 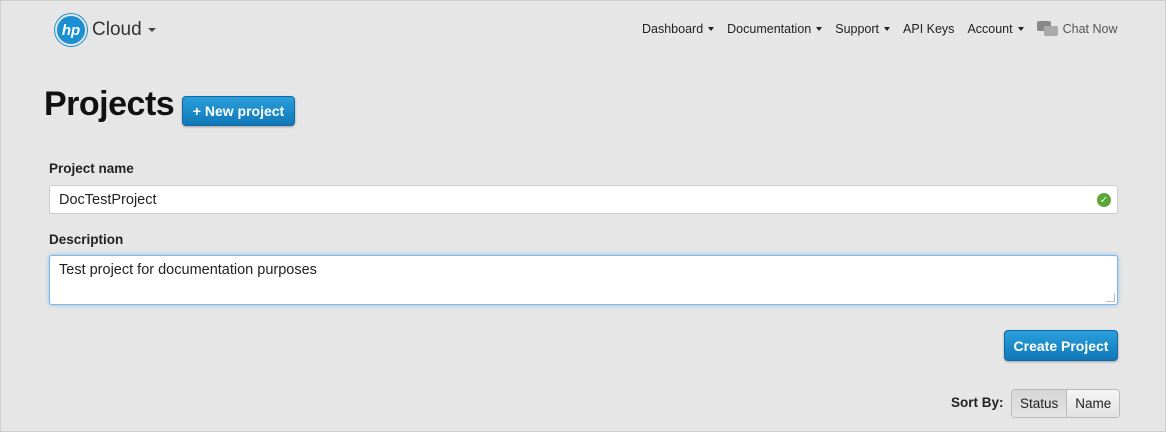 What do you see at coordinates (1040, 403) in the screenshot?
I see `sort-option-status: Status` at bounding box center [1040, 403].